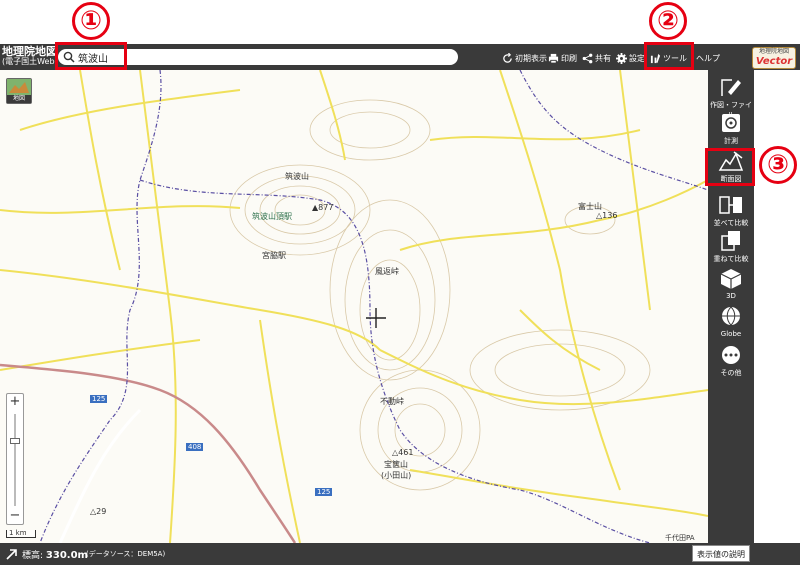 This screenshot has width=800, height=565. I want to click on zoom-control: + −, so click(15, 459).